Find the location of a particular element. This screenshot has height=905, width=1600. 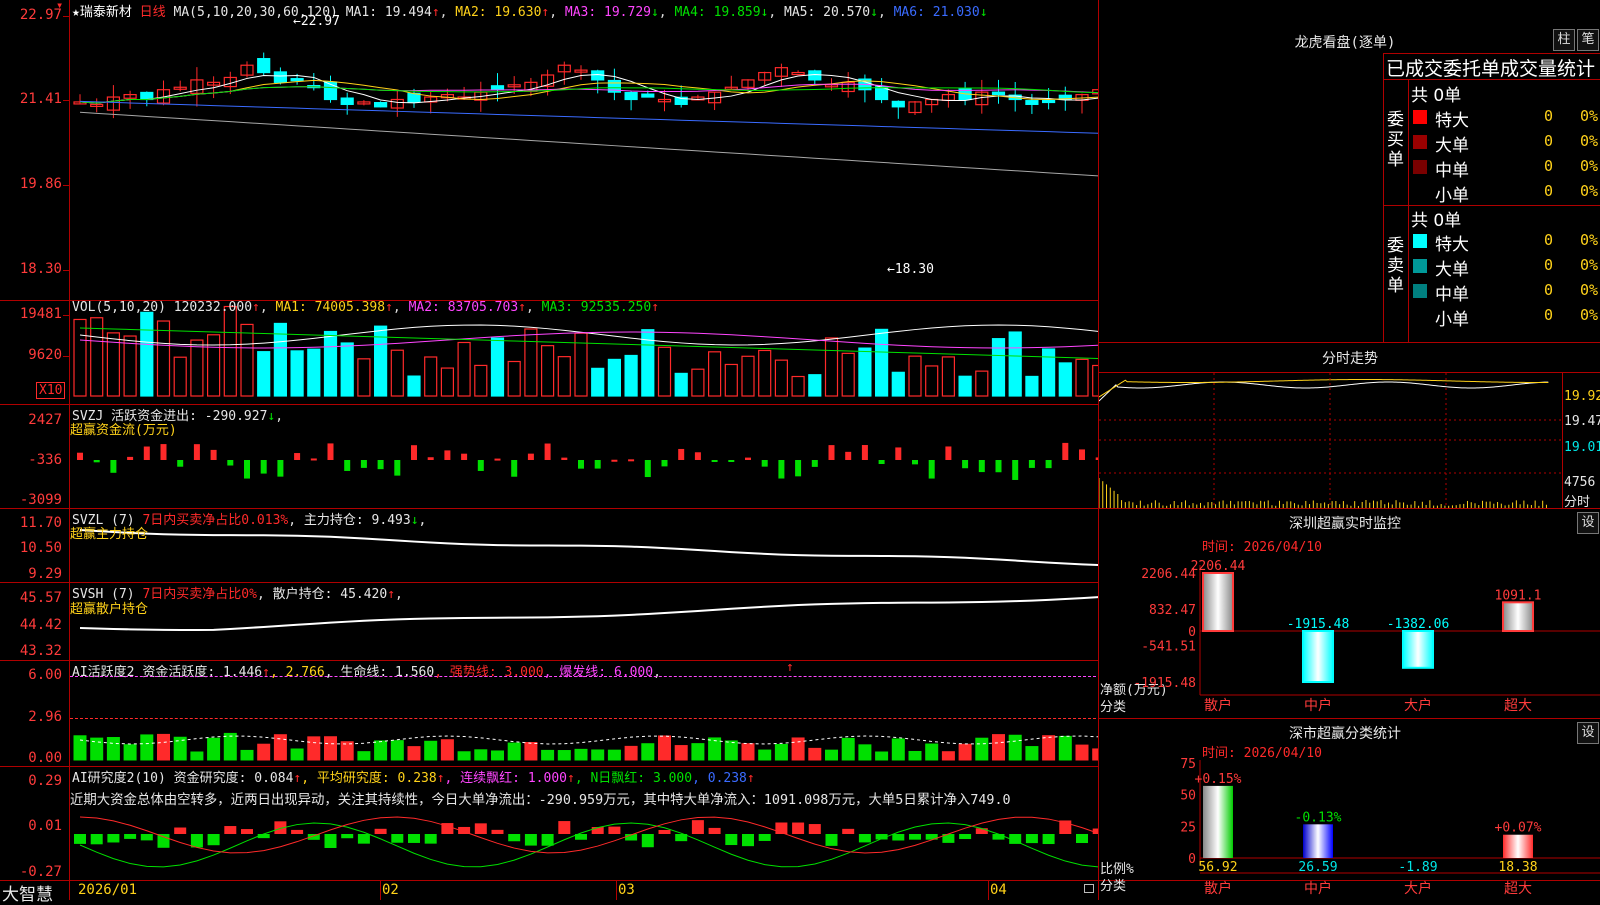

buy-row-count: 0 is located at coordinates (1548, 191).